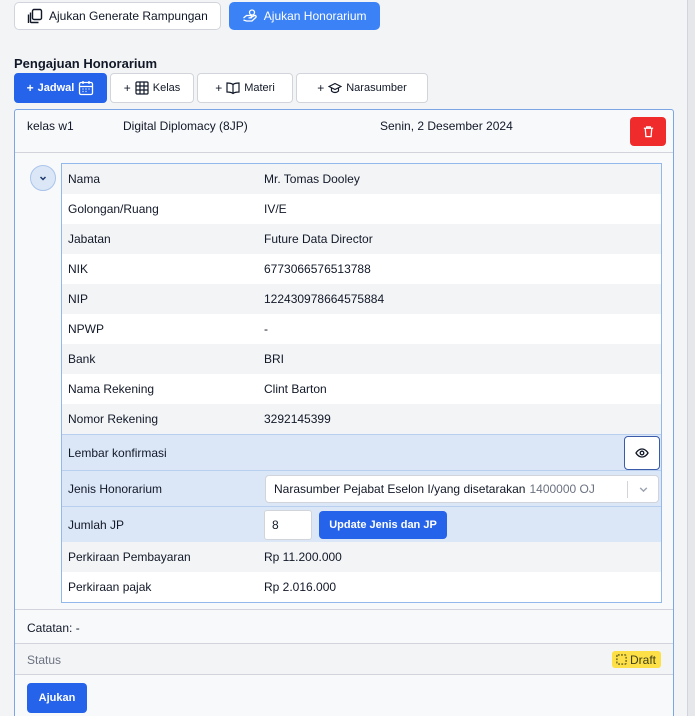 The image size is (695, 716). Describe the element at coordinates (361, 329) in the screenshot. I see `detail-row-npwp: NPWP -` at that location.